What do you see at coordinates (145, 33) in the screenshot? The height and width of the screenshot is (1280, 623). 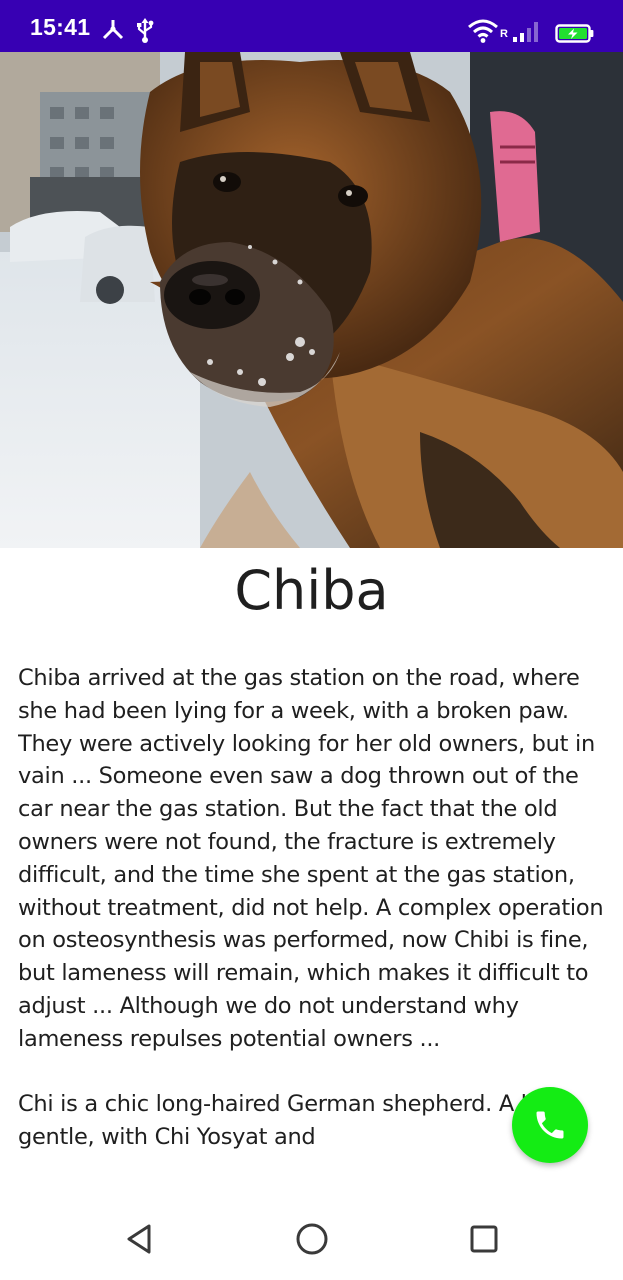 I see `usb-icon` at bounding box center [145, 33].